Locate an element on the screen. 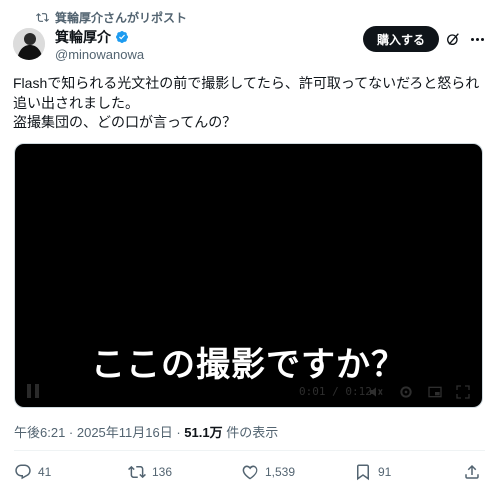  author-handle: @minowanowa is located at coordinates (99, 54).